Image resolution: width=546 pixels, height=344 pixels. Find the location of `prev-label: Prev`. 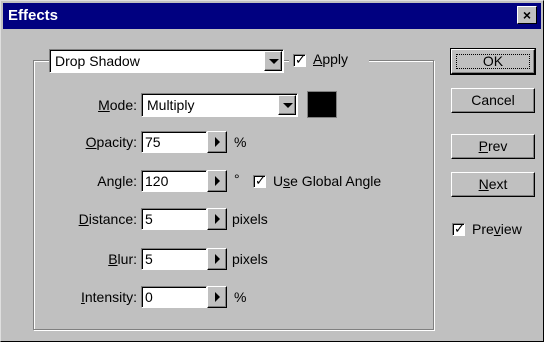

prev-label: Prev is located at coordinates (493, 146).